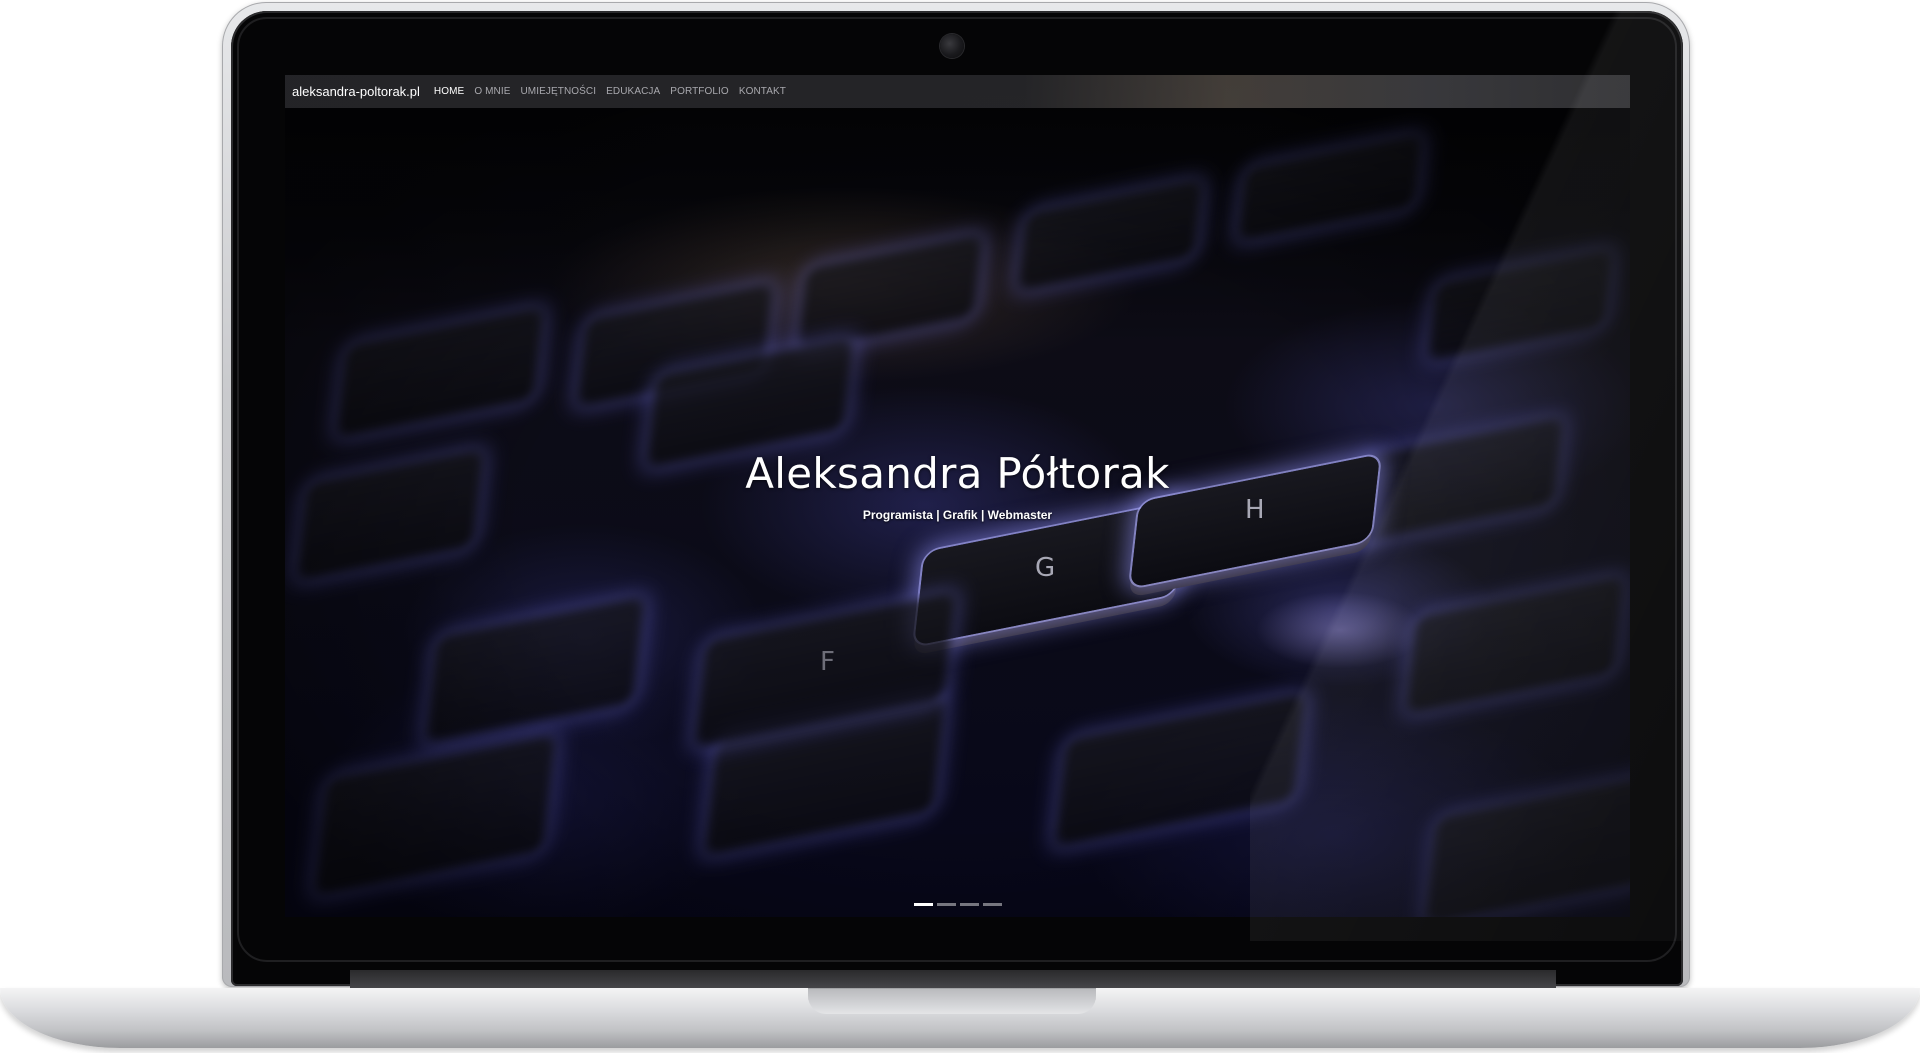  What do you see at coordinates (957, 904) in the screenshot?
I see `carousel-indicators` at bounding box center [957, 904].